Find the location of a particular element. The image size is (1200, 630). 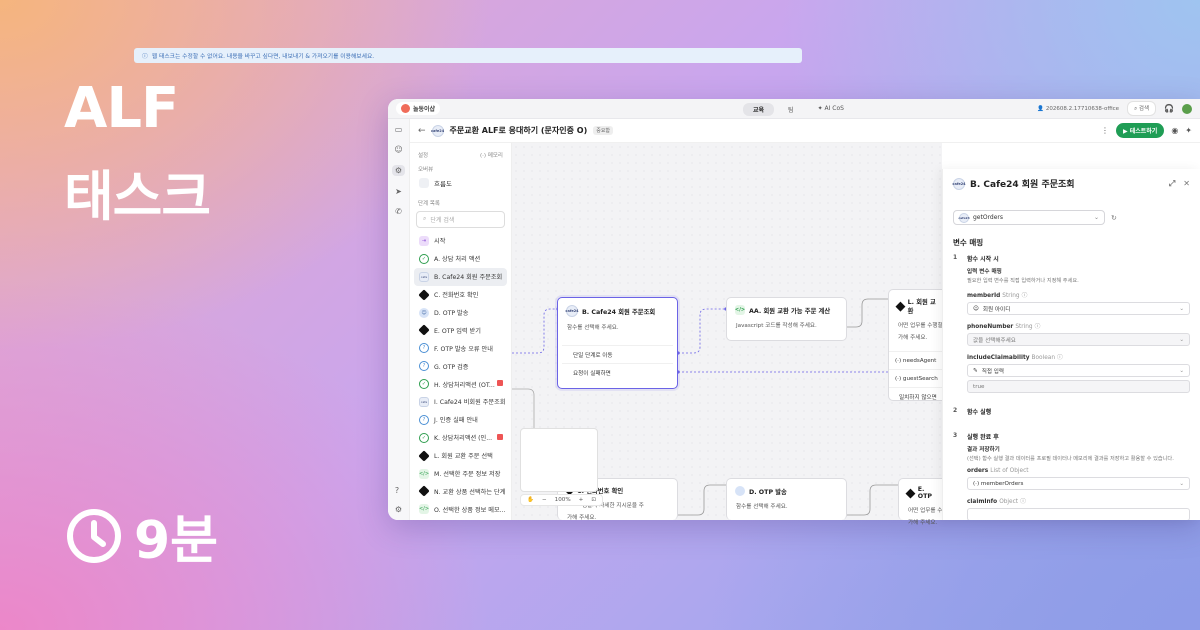

node-e-desc: 어떤 업무를 수 is located at coordinates (925, 511).